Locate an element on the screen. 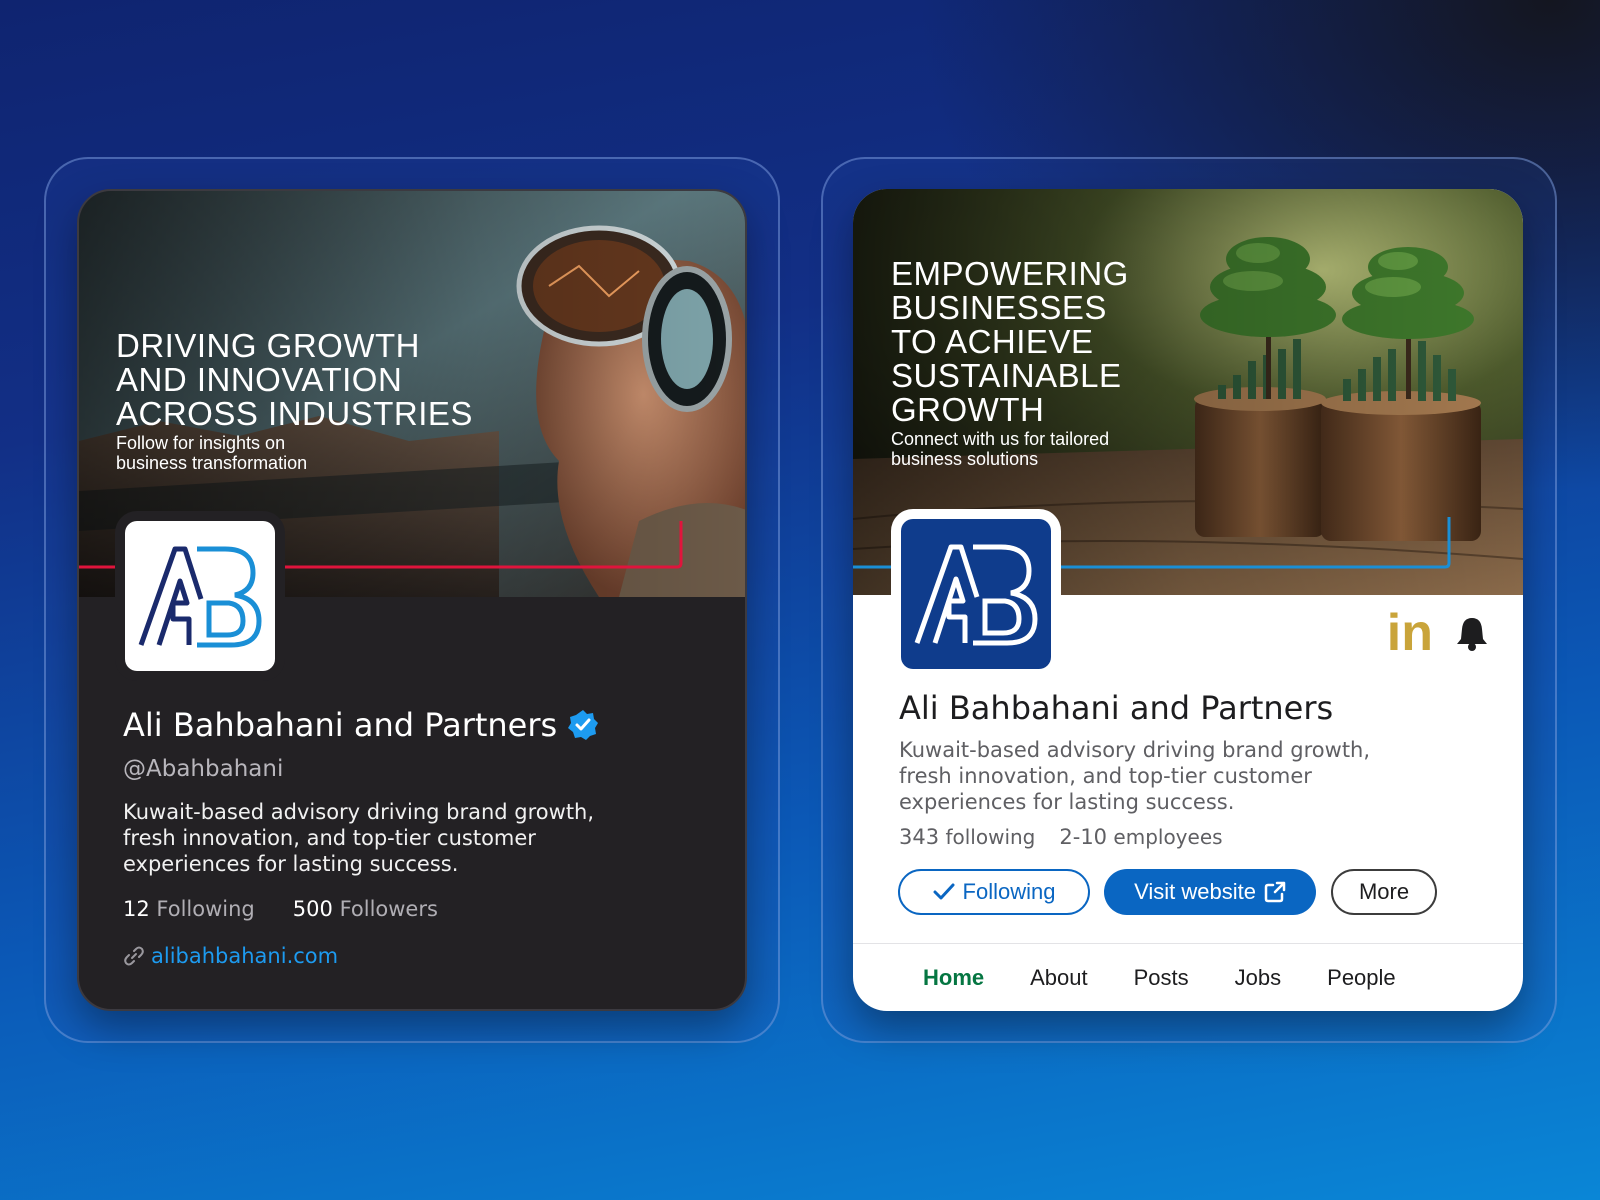  more-button-label: More is located at coordinates (1384, 891).